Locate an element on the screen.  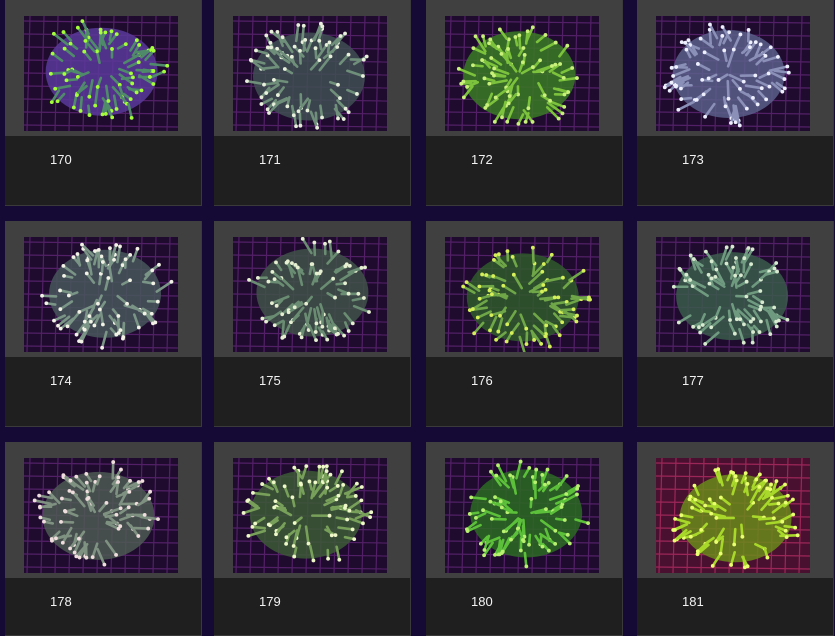
gallery-tile: 180 is located at coordinates (524, 539).